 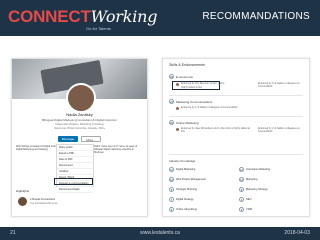 I want to click on industry-skill-label: SEO, so click(x=249, y=199).